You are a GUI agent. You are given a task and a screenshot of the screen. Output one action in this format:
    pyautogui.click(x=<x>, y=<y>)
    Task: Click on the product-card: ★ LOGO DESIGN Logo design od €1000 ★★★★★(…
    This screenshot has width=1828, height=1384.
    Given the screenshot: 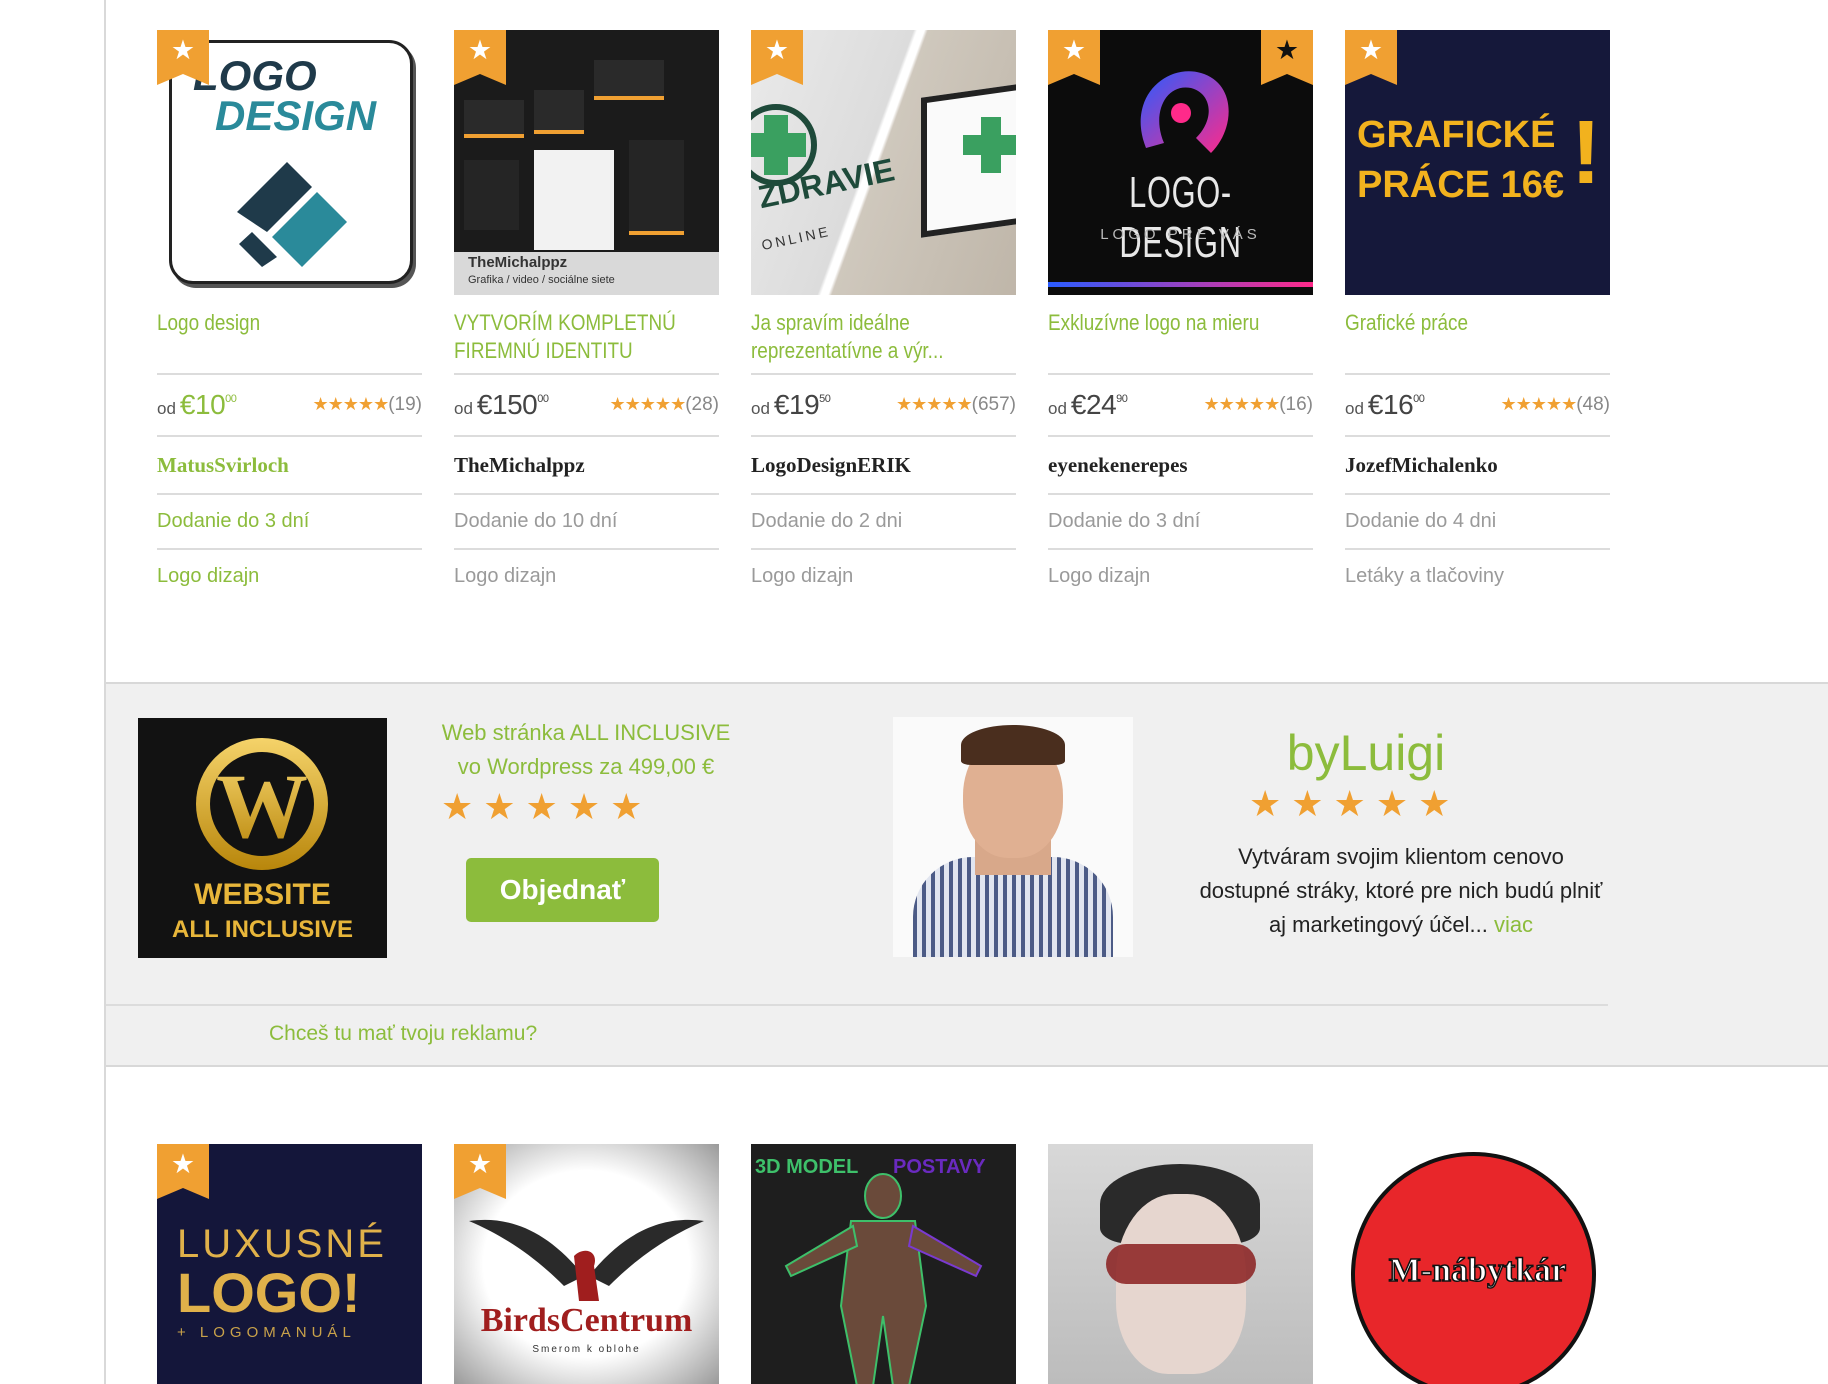 What is the action you would take?
    pyautogui.click(x=289, y=316)
    